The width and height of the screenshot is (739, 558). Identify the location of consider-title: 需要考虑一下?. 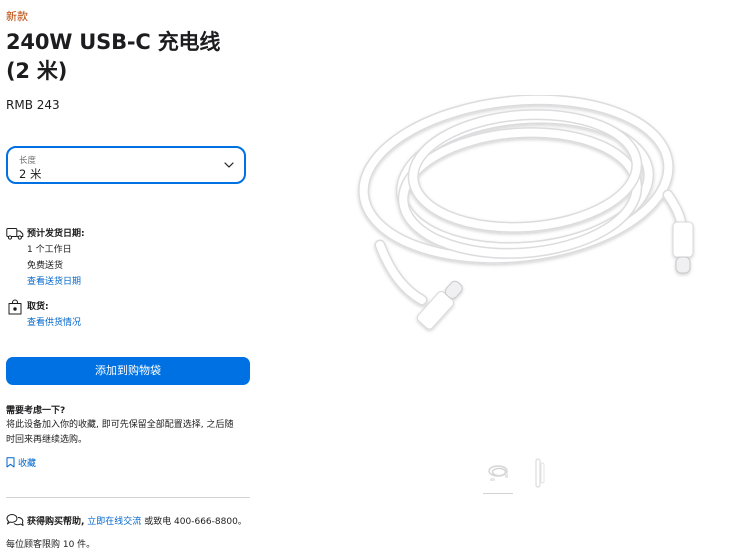
(36, 411).